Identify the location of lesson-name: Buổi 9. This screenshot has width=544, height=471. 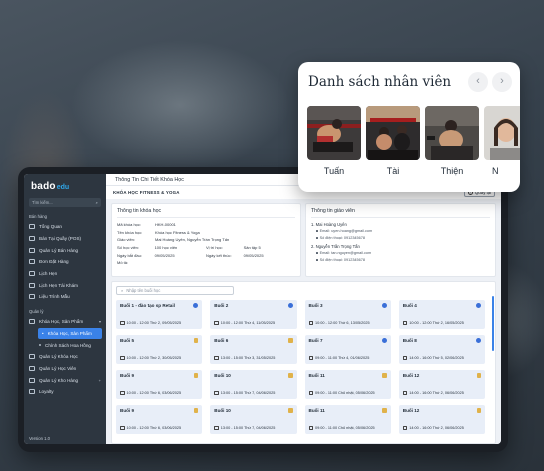
(127, 375).